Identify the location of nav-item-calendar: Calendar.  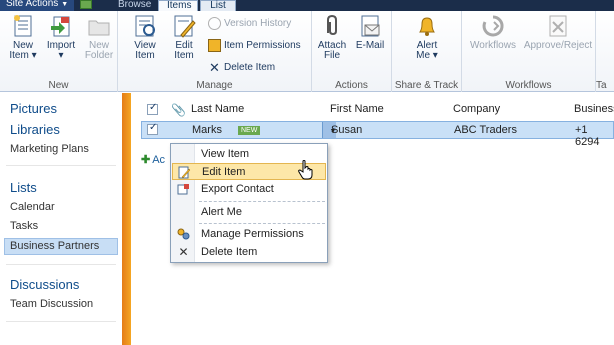
(32, 207).